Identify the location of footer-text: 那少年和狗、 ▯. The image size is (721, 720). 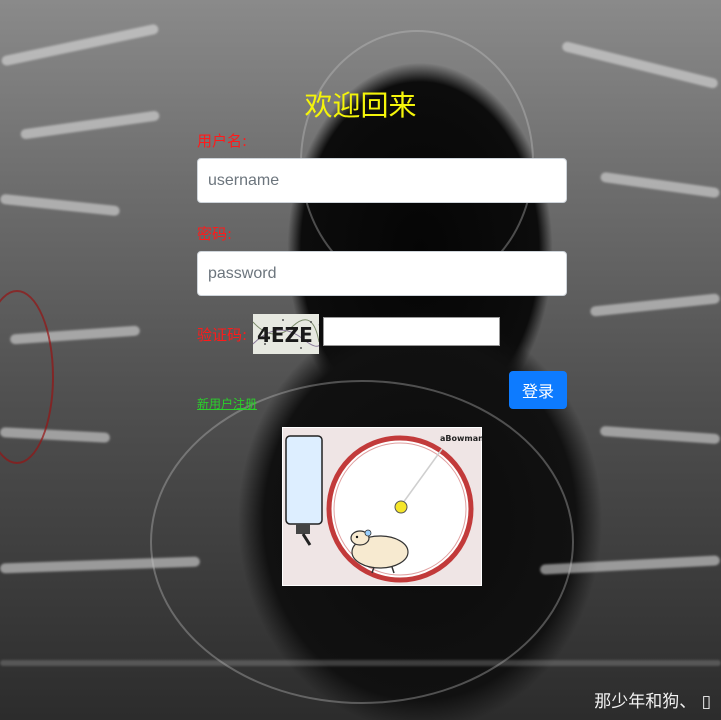
(652, 702).